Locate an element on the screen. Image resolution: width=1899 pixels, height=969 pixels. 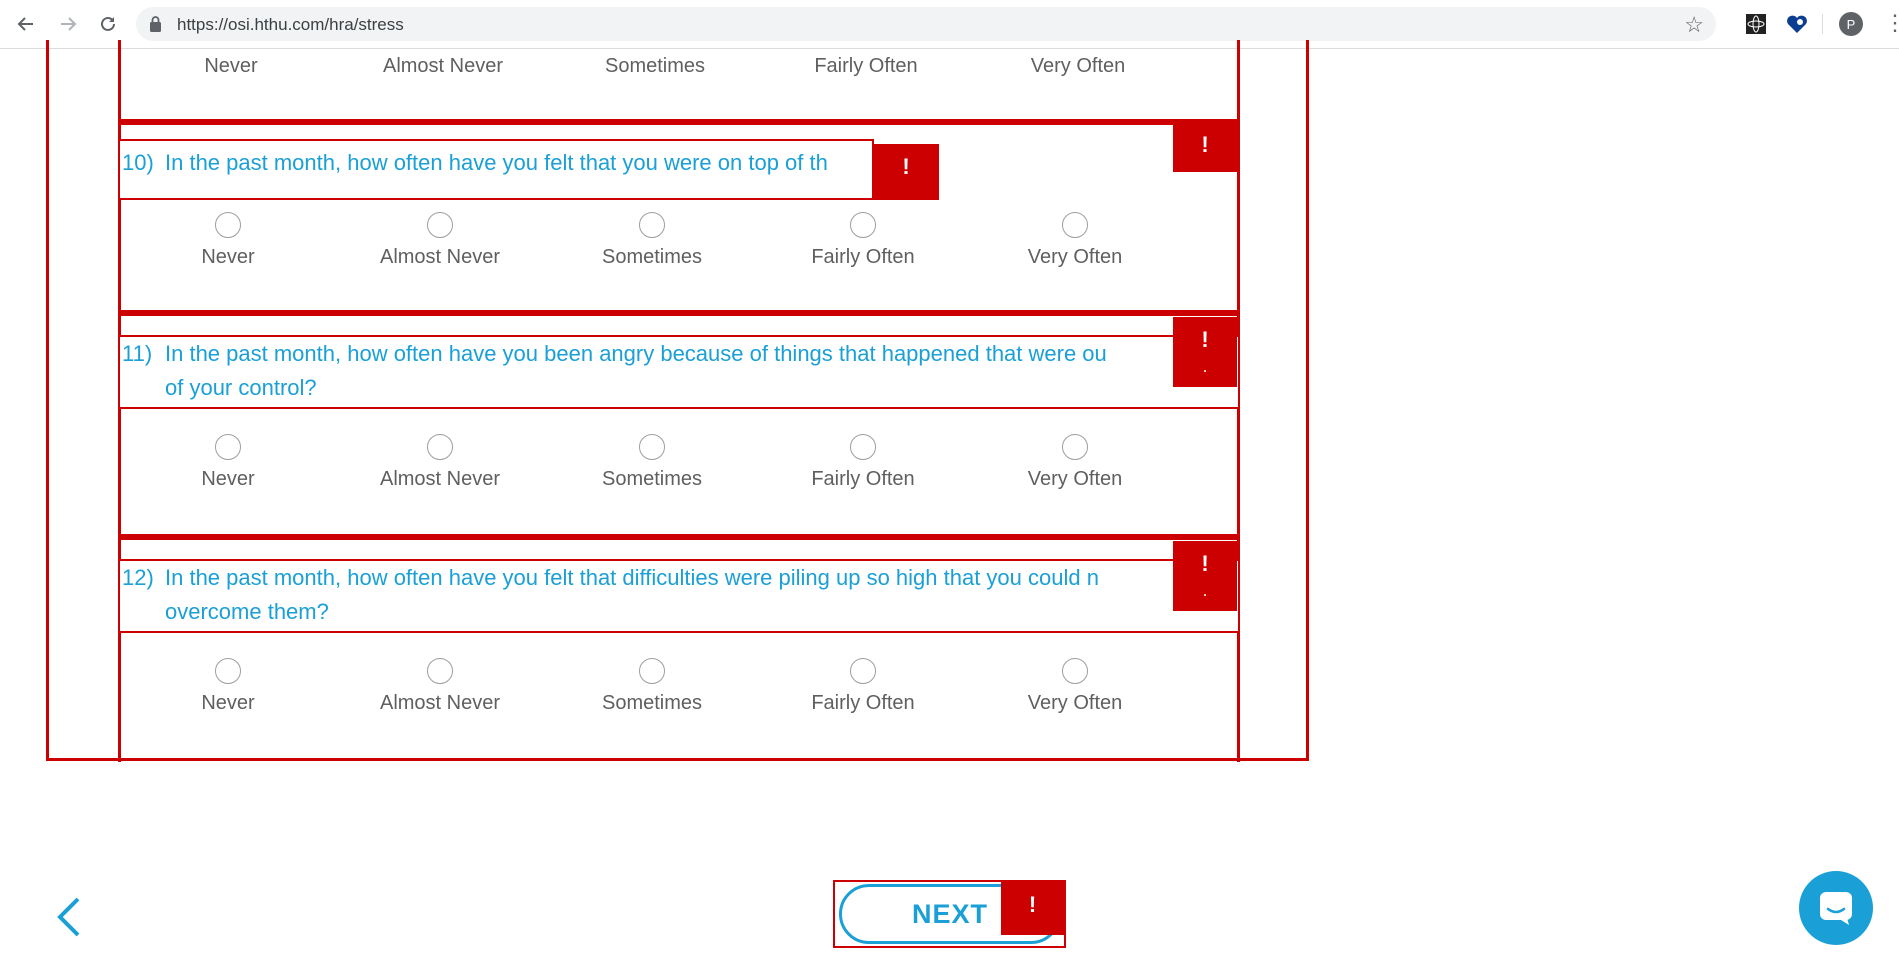
toolbar-divider is located at coordinates (1822, 24).